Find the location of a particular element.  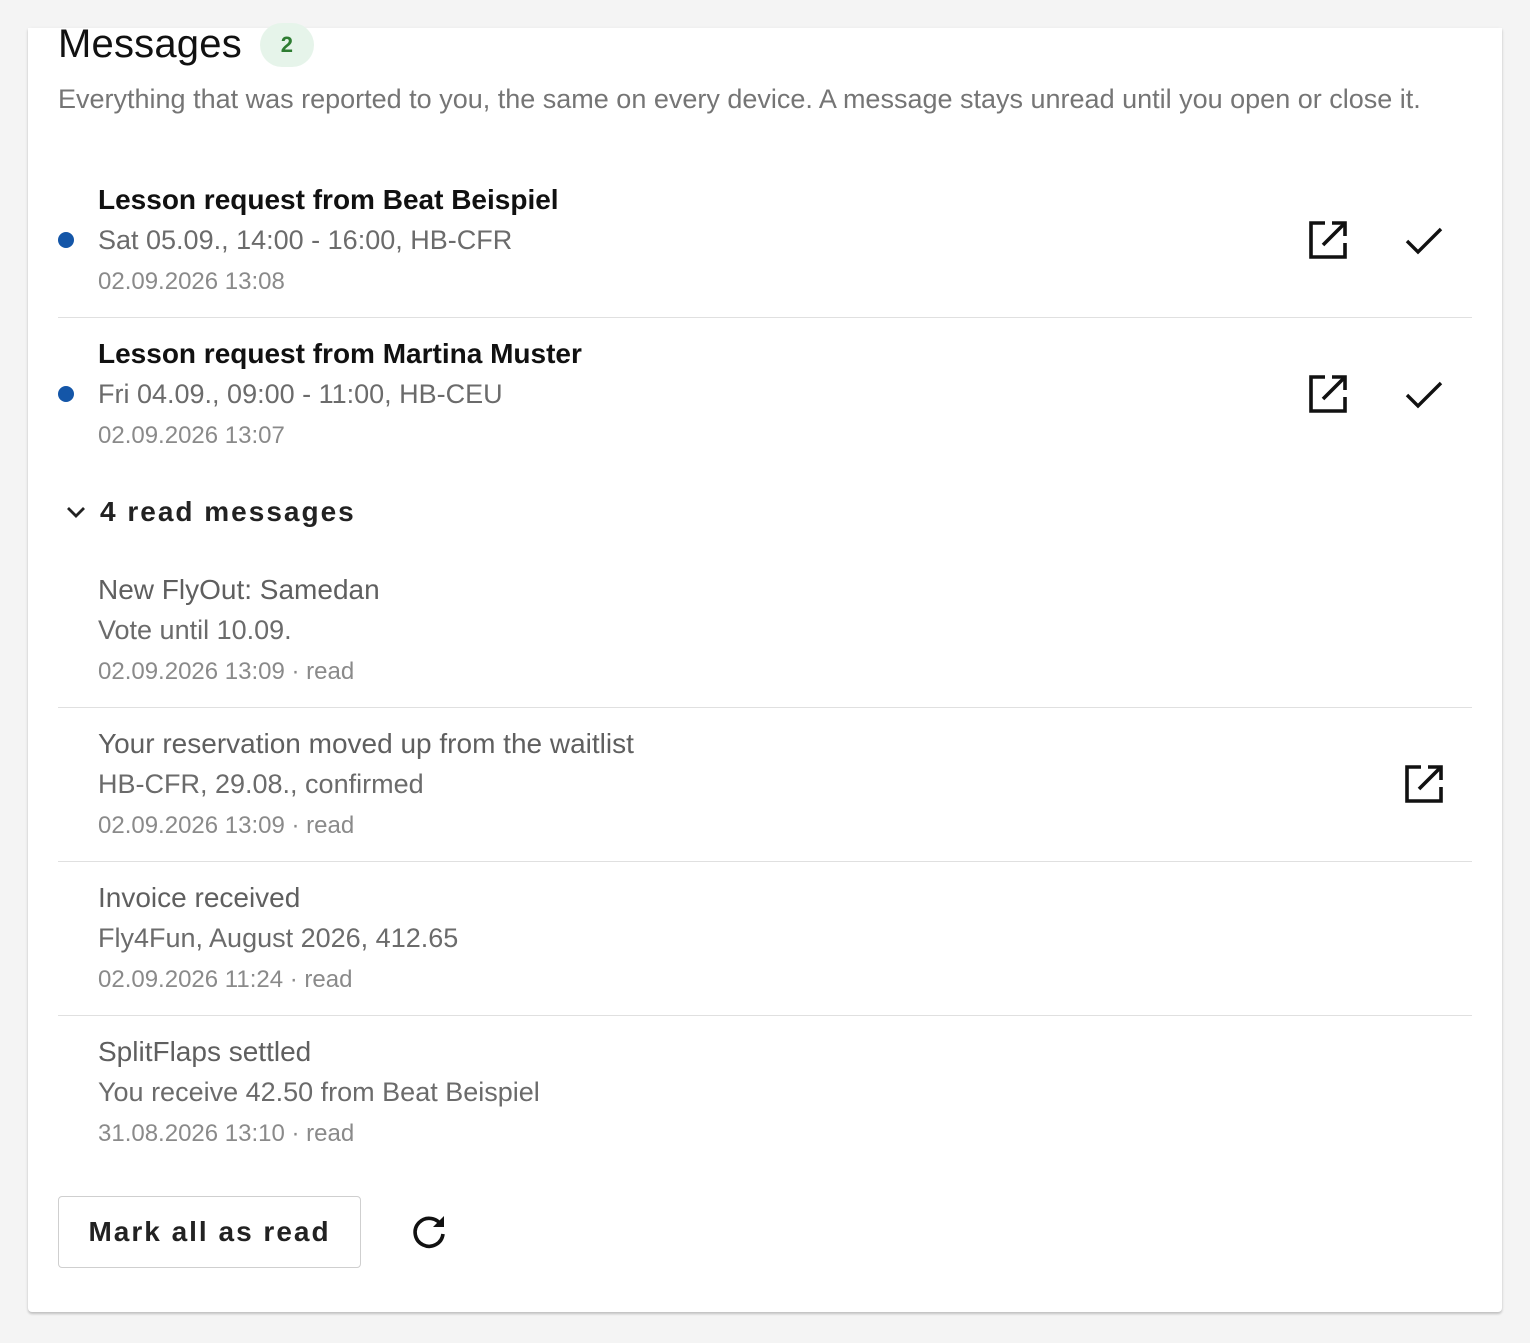

message-title: New FlyOut: Samedan is located at coordinates (239, 589).